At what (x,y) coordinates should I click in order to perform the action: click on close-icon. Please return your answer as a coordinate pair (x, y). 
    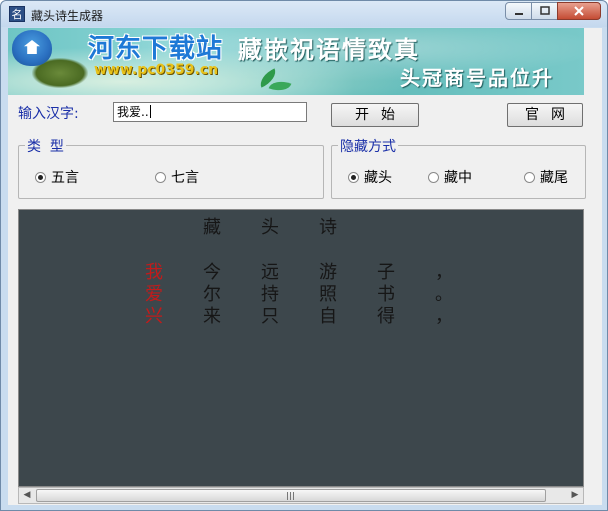
    Looking at the image, I should click on (579, 11).